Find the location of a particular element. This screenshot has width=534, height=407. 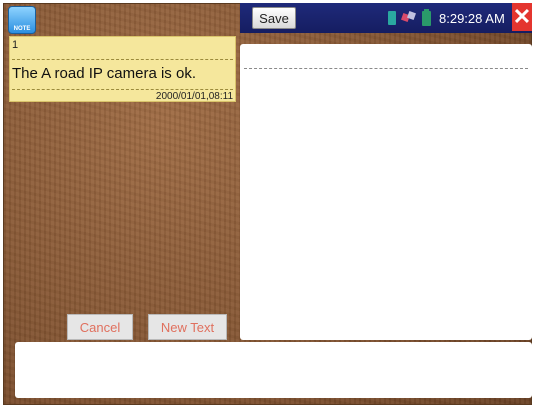

status-indicators: 8:29:28 AM is located at coordinates (446, 18).